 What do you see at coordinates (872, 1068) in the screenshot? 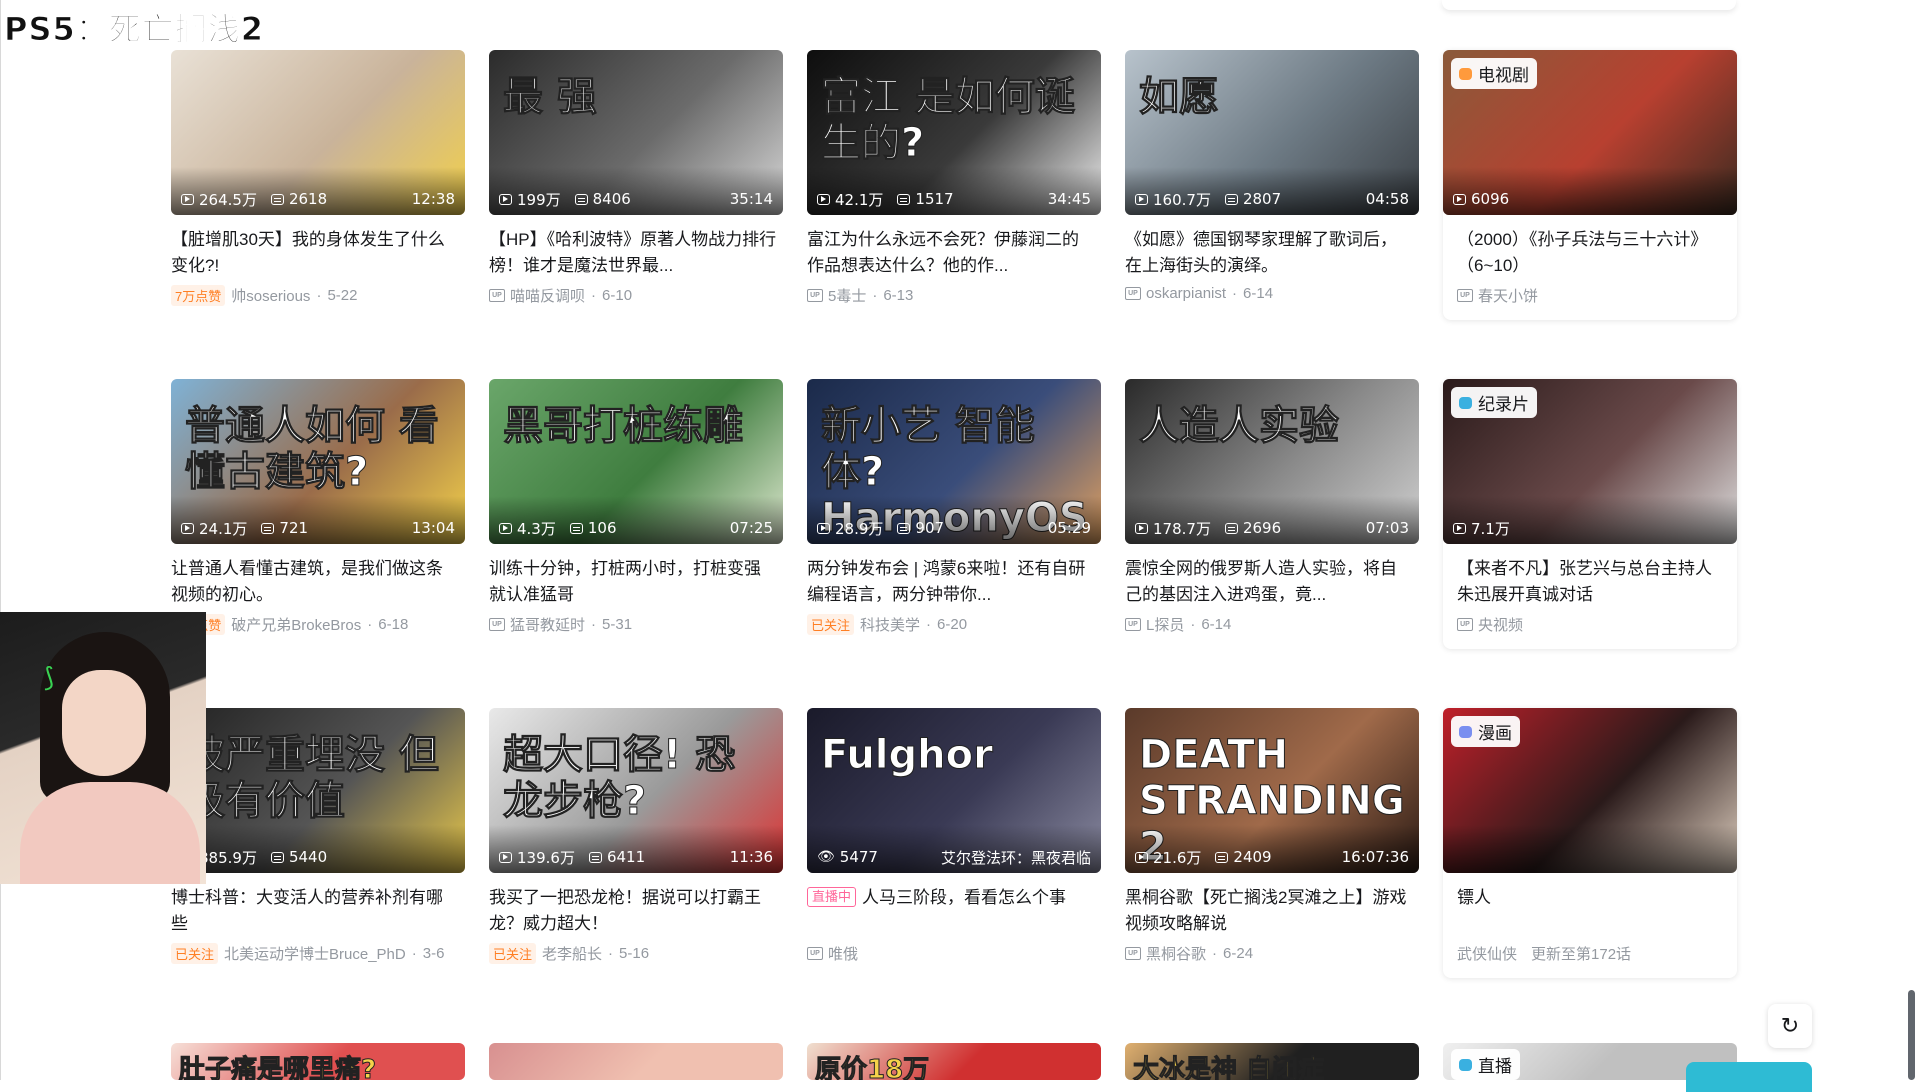
I see `thumbnail-art-text: 原价18万` at bounding box center [872, 1068].